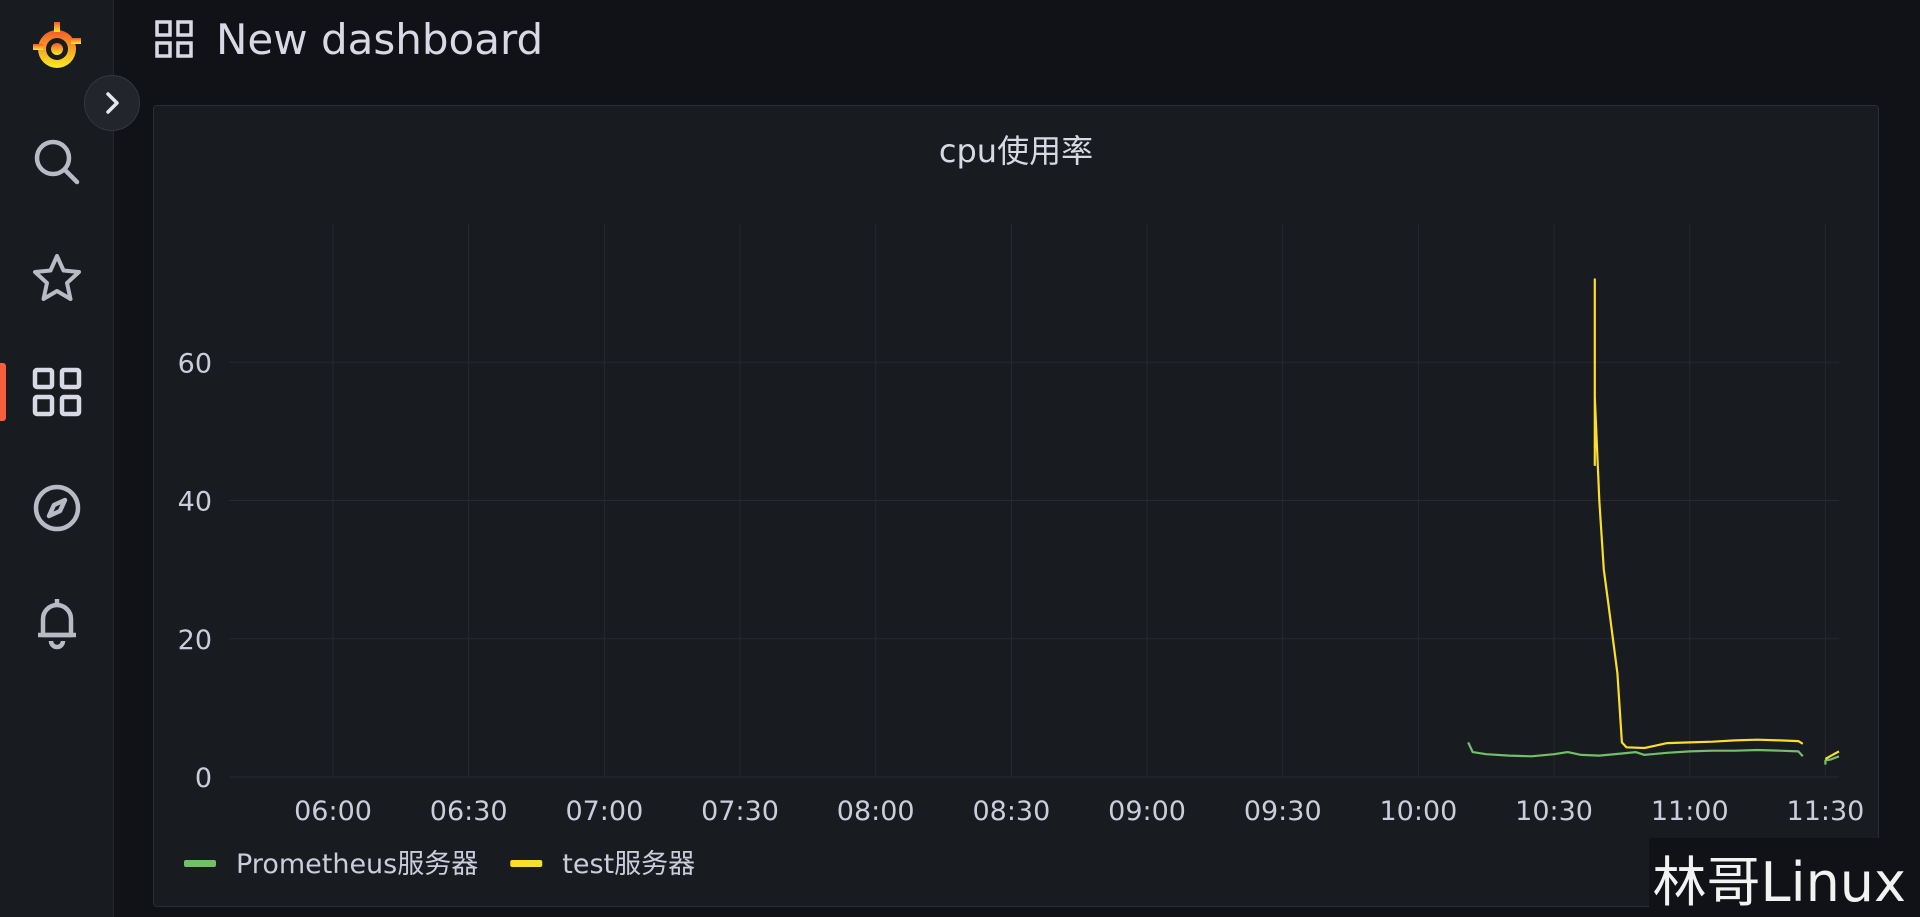 Image resolution: width=1920 pixels, height=917 pixels. Describe the element at coordinates (1283, 811) in the screenshot. I see `x-tick-label: 09:30` at that location.